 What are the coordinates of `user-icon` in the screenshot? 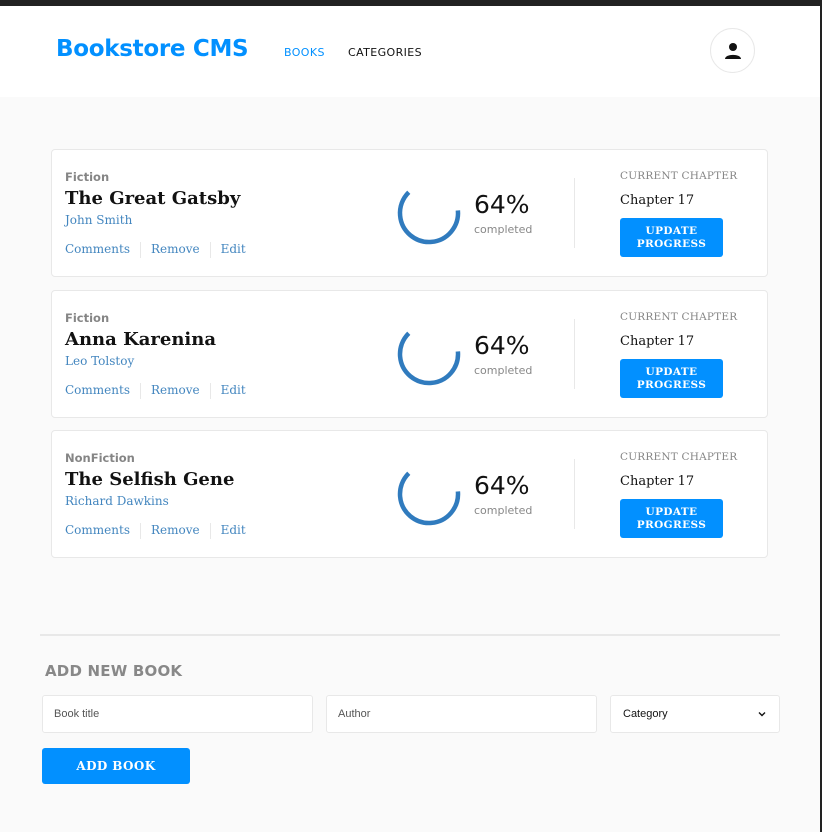 It's located at (732, 50).